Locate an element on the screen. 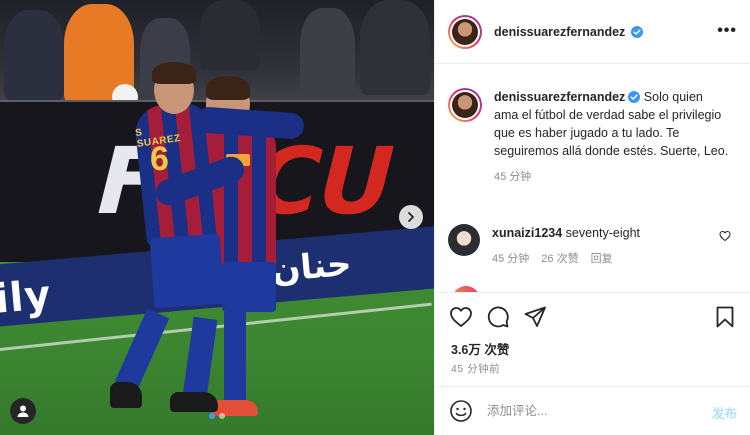 The width and height of the screenshot is (750, 435). carousel-dots is located at coordinates (217, 416).